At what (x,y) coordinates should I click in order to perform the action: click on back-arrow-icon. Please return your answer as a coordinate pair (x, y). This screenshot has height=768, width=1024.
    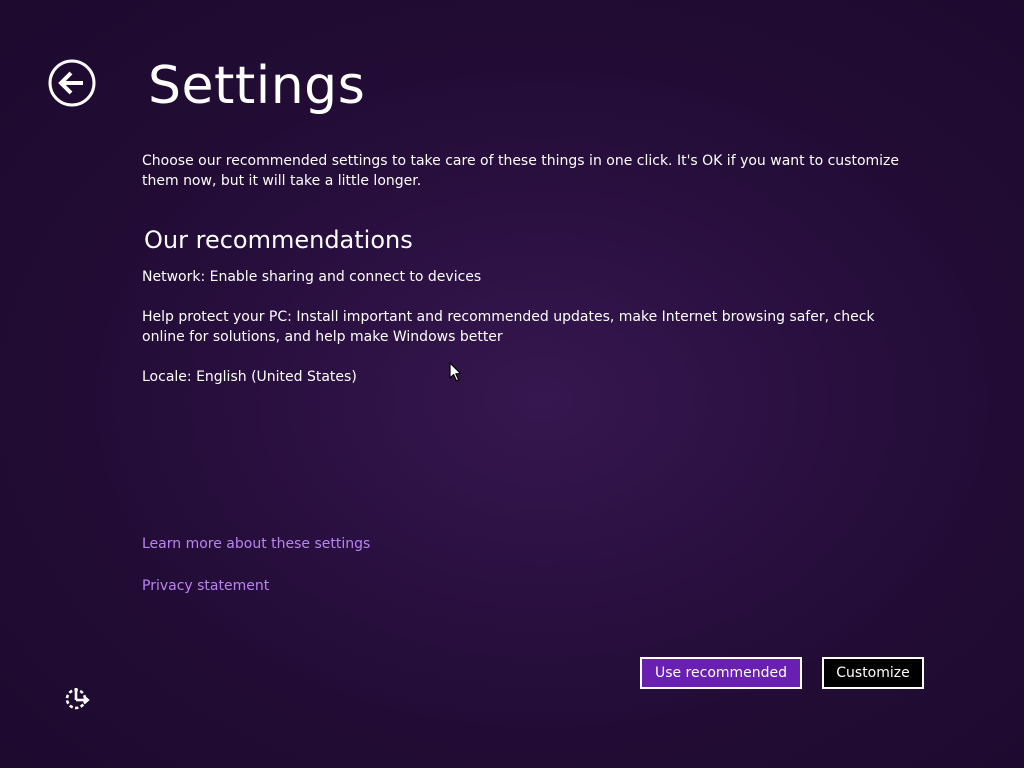
    Looking at the image, I should click on (72, 83).